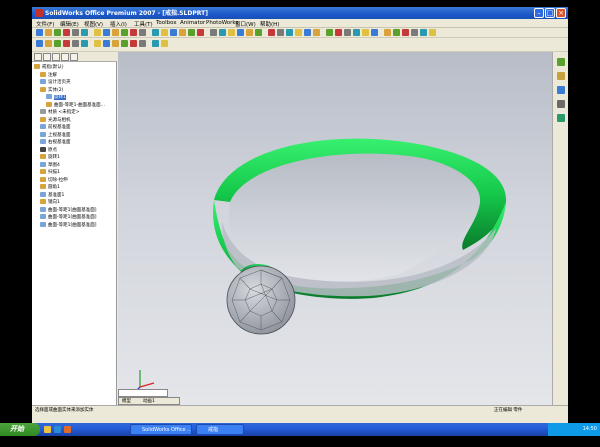  Describe the element at coordinates (67, 429) in the screenshot. I see `quick-launch-media-icon` at that location.